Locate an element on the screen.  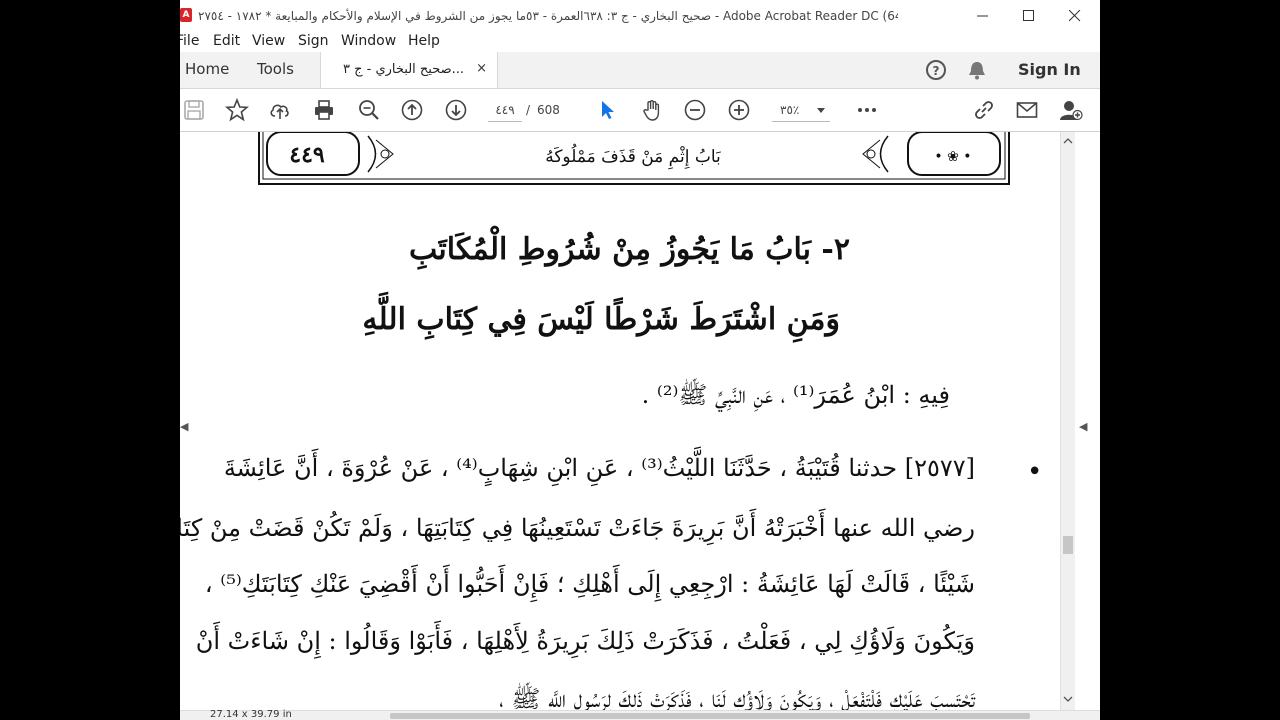
zoom-level-value: ٣٥٪ is located at coordinates (790, 110).